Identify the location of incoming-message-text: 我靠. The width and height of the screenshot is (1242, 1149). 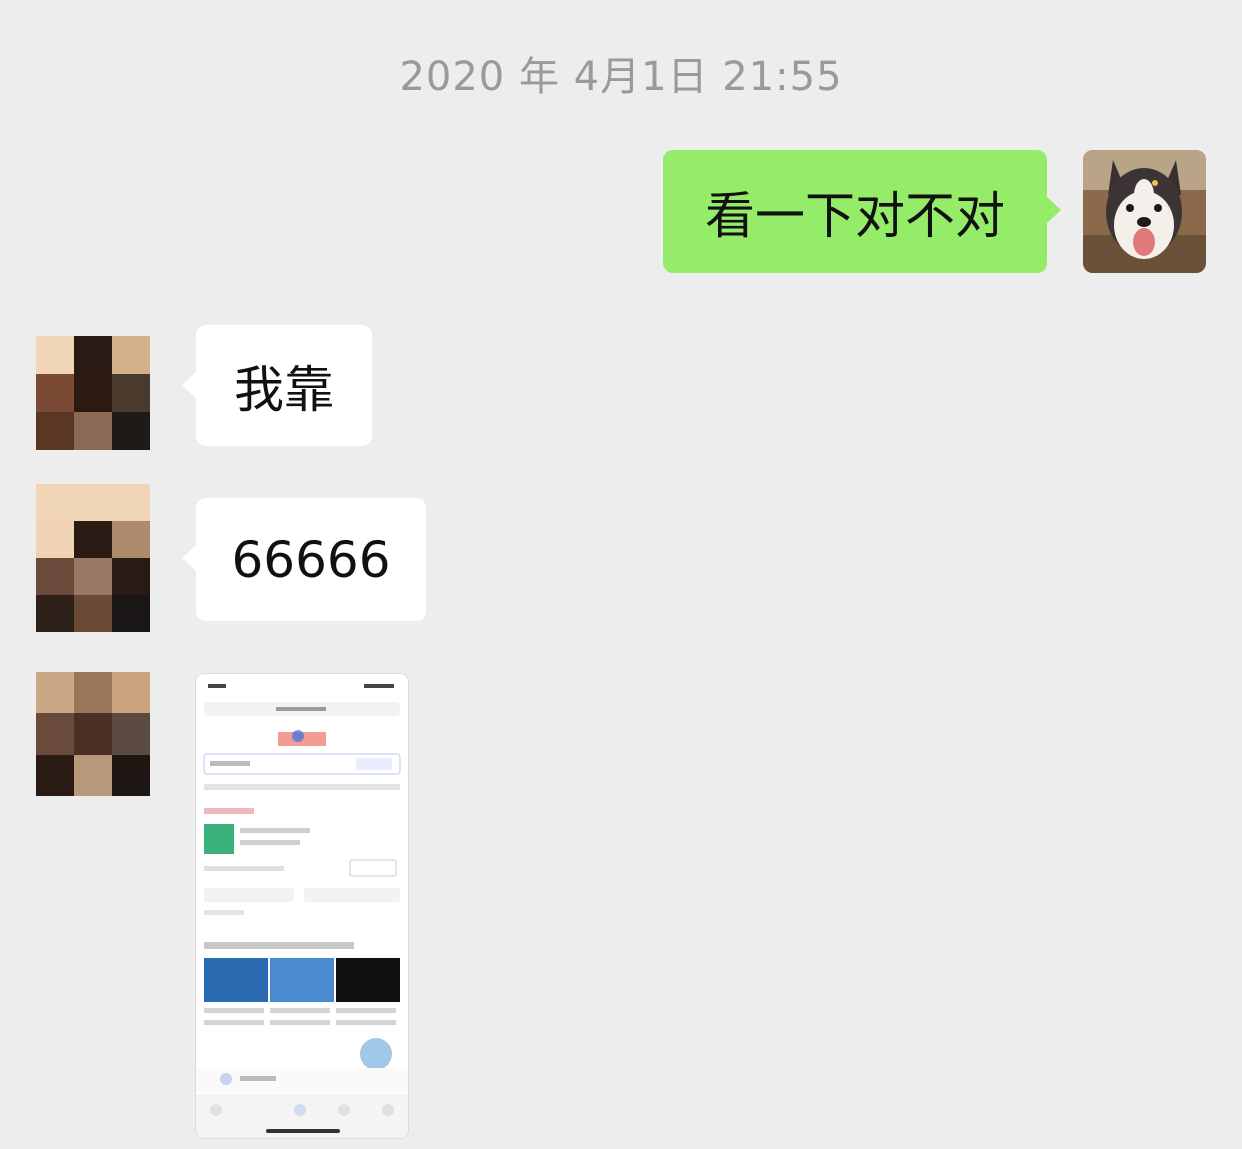
(284, 389).